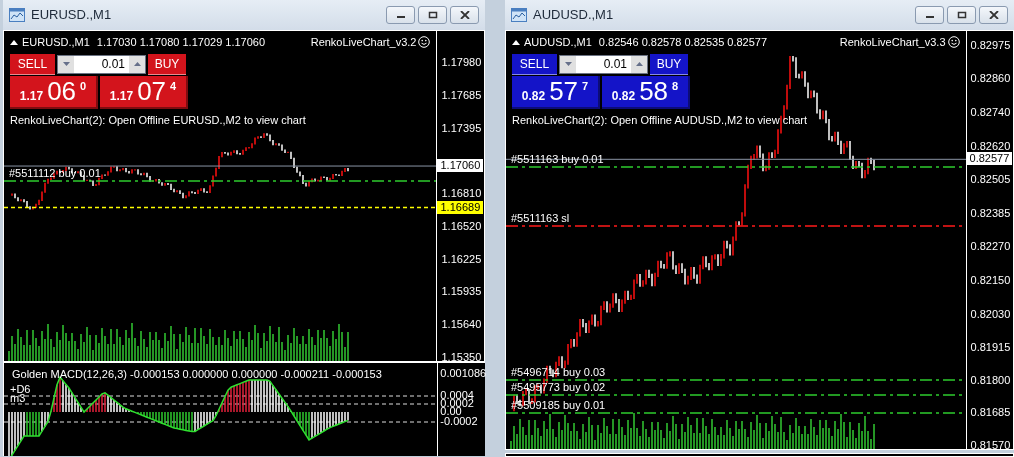 The width and height of the screenshot is (1014, 457). What do you see at coordinates (461, 96) in the screenshot?
I see `axis-label: 1.17685` at bounding box center [461, 96].